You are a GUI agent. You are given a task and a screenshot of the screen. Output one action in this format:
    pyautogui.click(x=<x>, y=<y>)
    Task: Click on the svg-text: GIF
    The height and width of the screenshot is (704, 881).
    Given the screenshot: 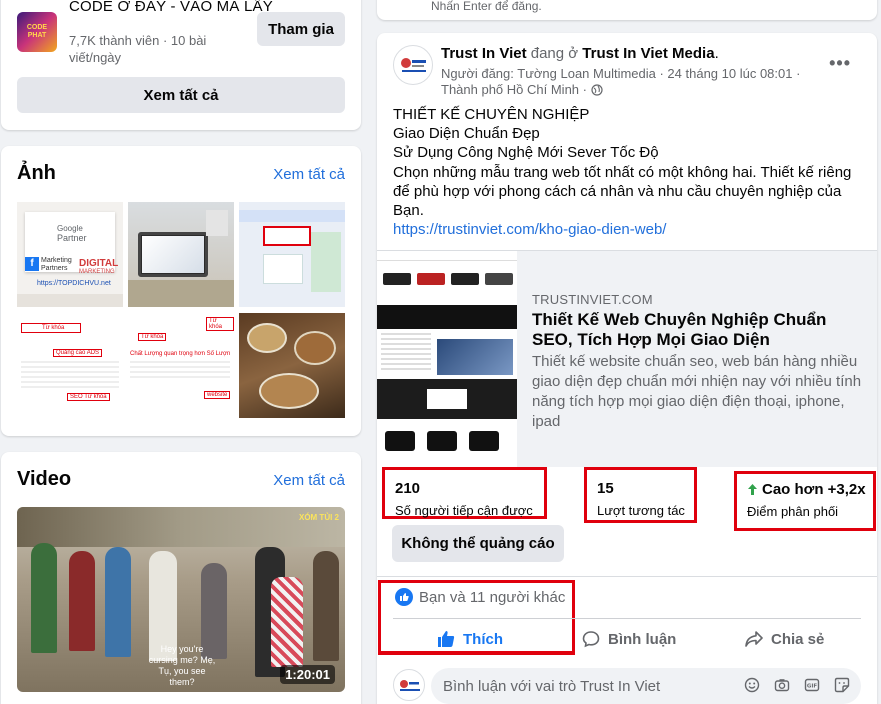 What is the action you would take?
    pyautogui.click(x=812, y=687)
    